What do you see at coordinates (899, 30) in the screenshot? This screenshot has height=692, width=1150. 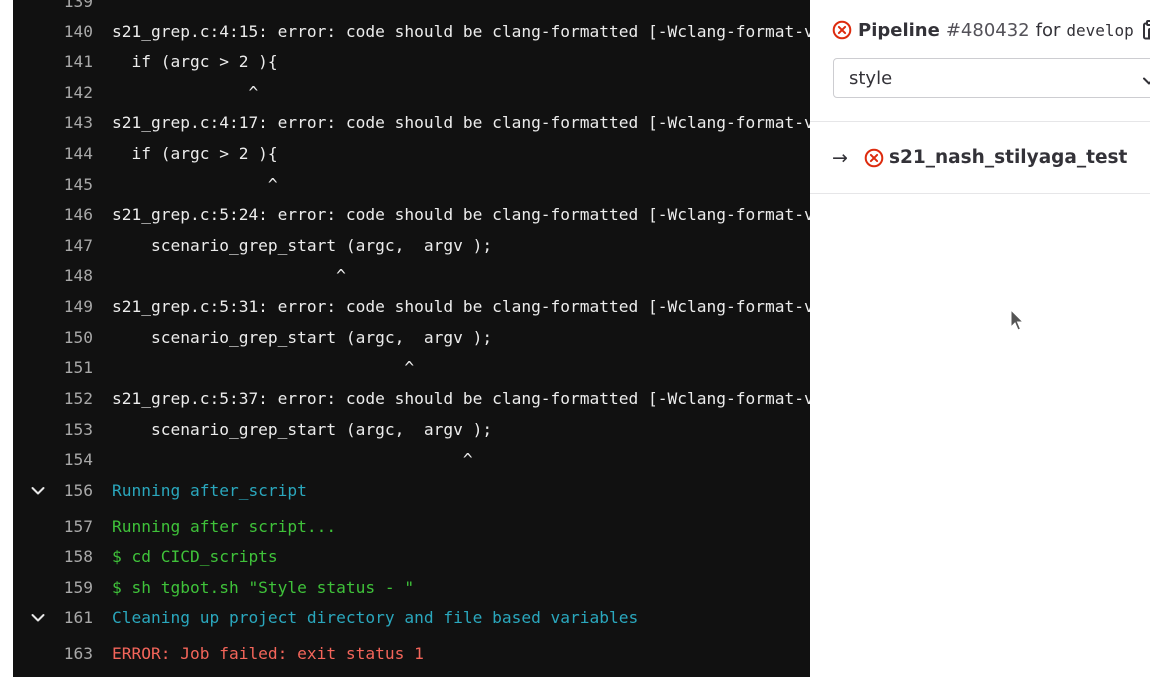 I see `pipeline-label: Pipeline` at bounding box center [899, 30].